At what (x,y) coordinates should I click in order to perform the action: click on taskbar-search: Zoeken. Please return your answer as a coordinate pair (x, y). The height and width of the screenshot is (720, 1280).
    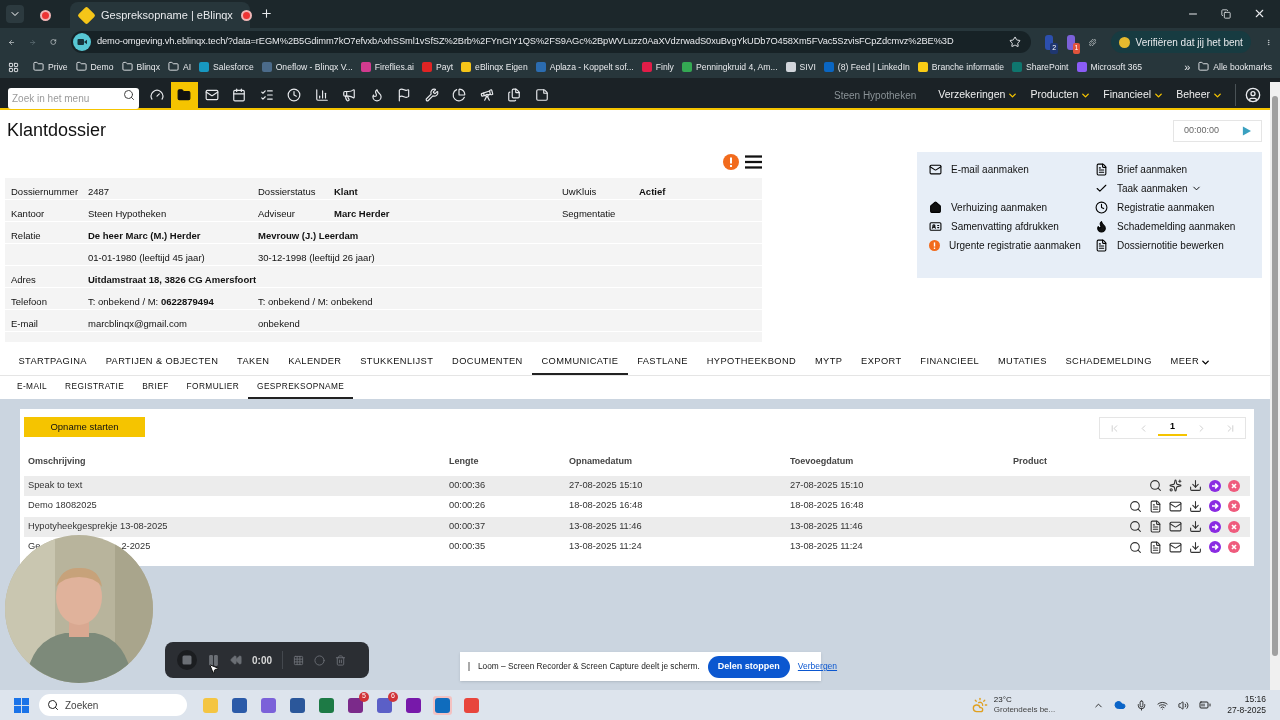
    Looking at the image, I should click on (113, 705).